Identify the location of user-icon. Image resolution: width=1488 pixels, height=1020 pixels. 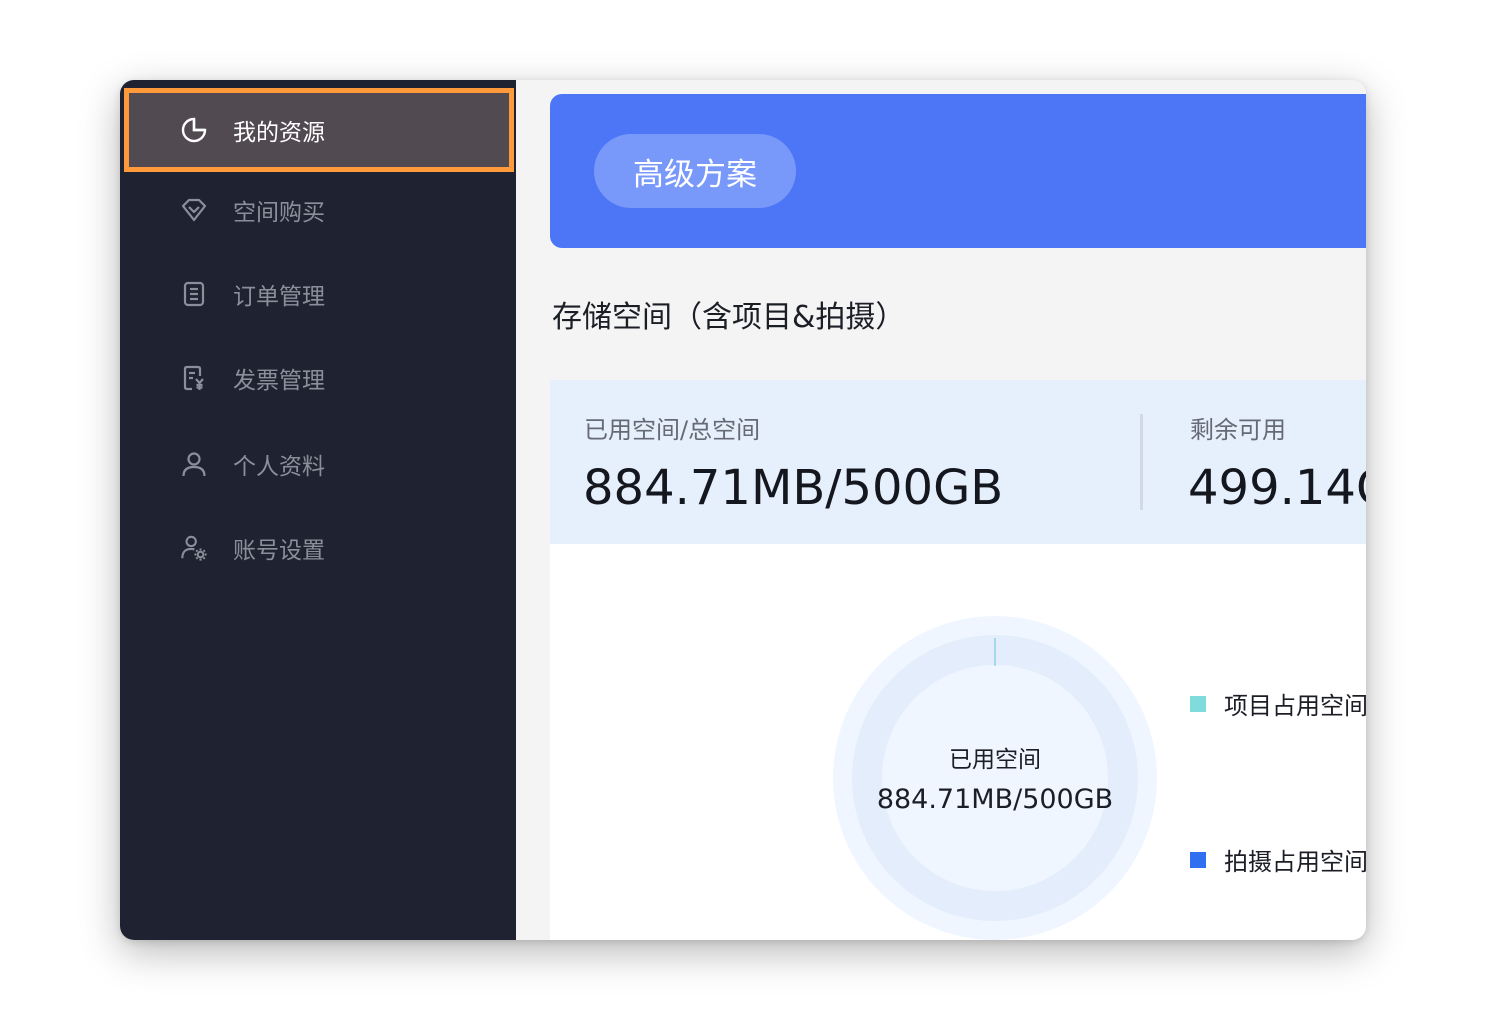
(194, 464).